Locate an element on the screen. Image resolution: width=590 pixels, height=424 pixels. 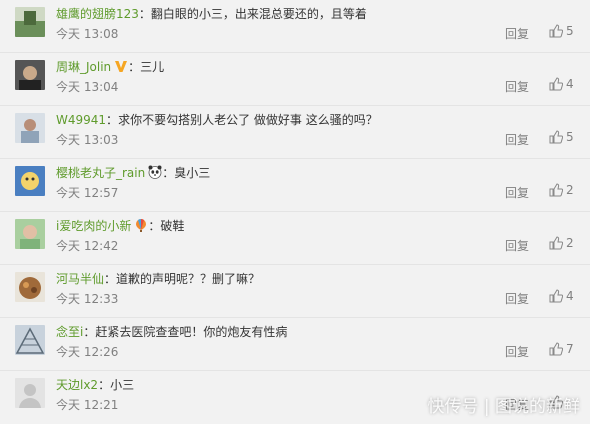
username-link: 河马半仙 is located at coordinates (80, 279).